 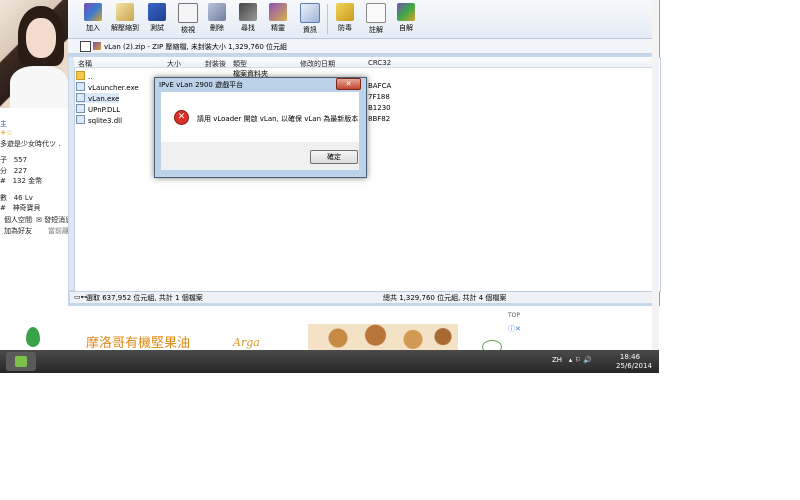 I want to click on status-selected: 選取 637,952 位元組, 共計 1 個檔案, so click(x=144, y=298).